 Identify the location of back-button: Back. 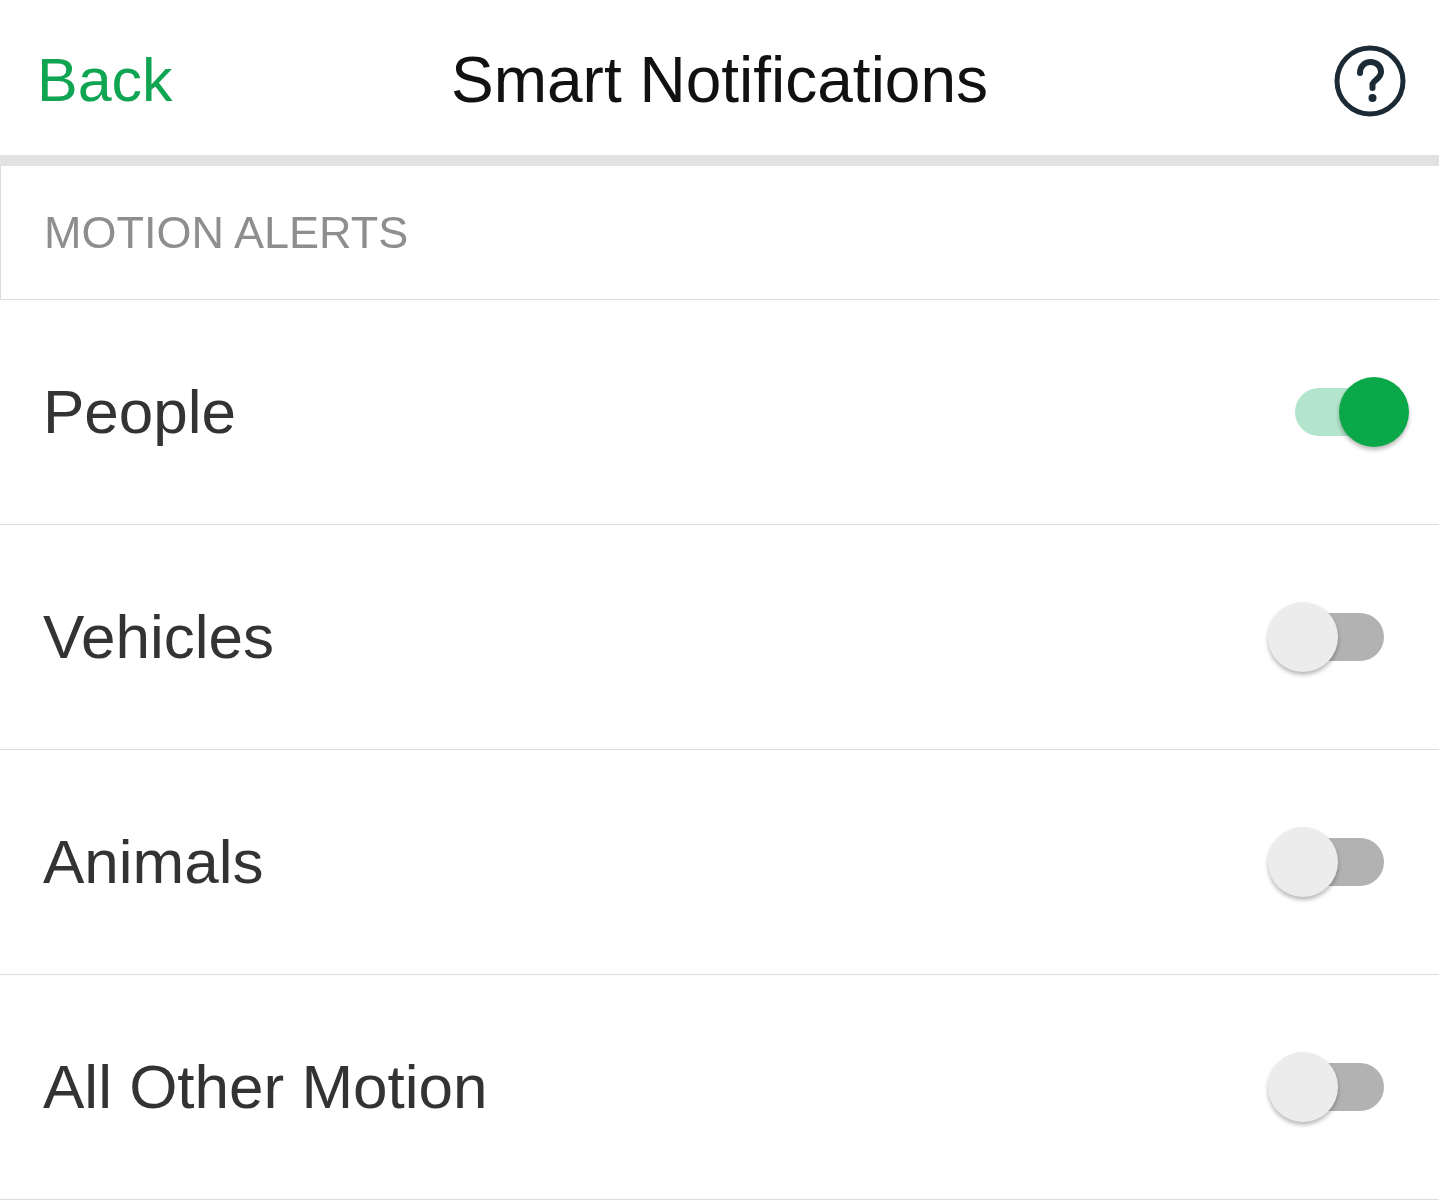
(105, 80).